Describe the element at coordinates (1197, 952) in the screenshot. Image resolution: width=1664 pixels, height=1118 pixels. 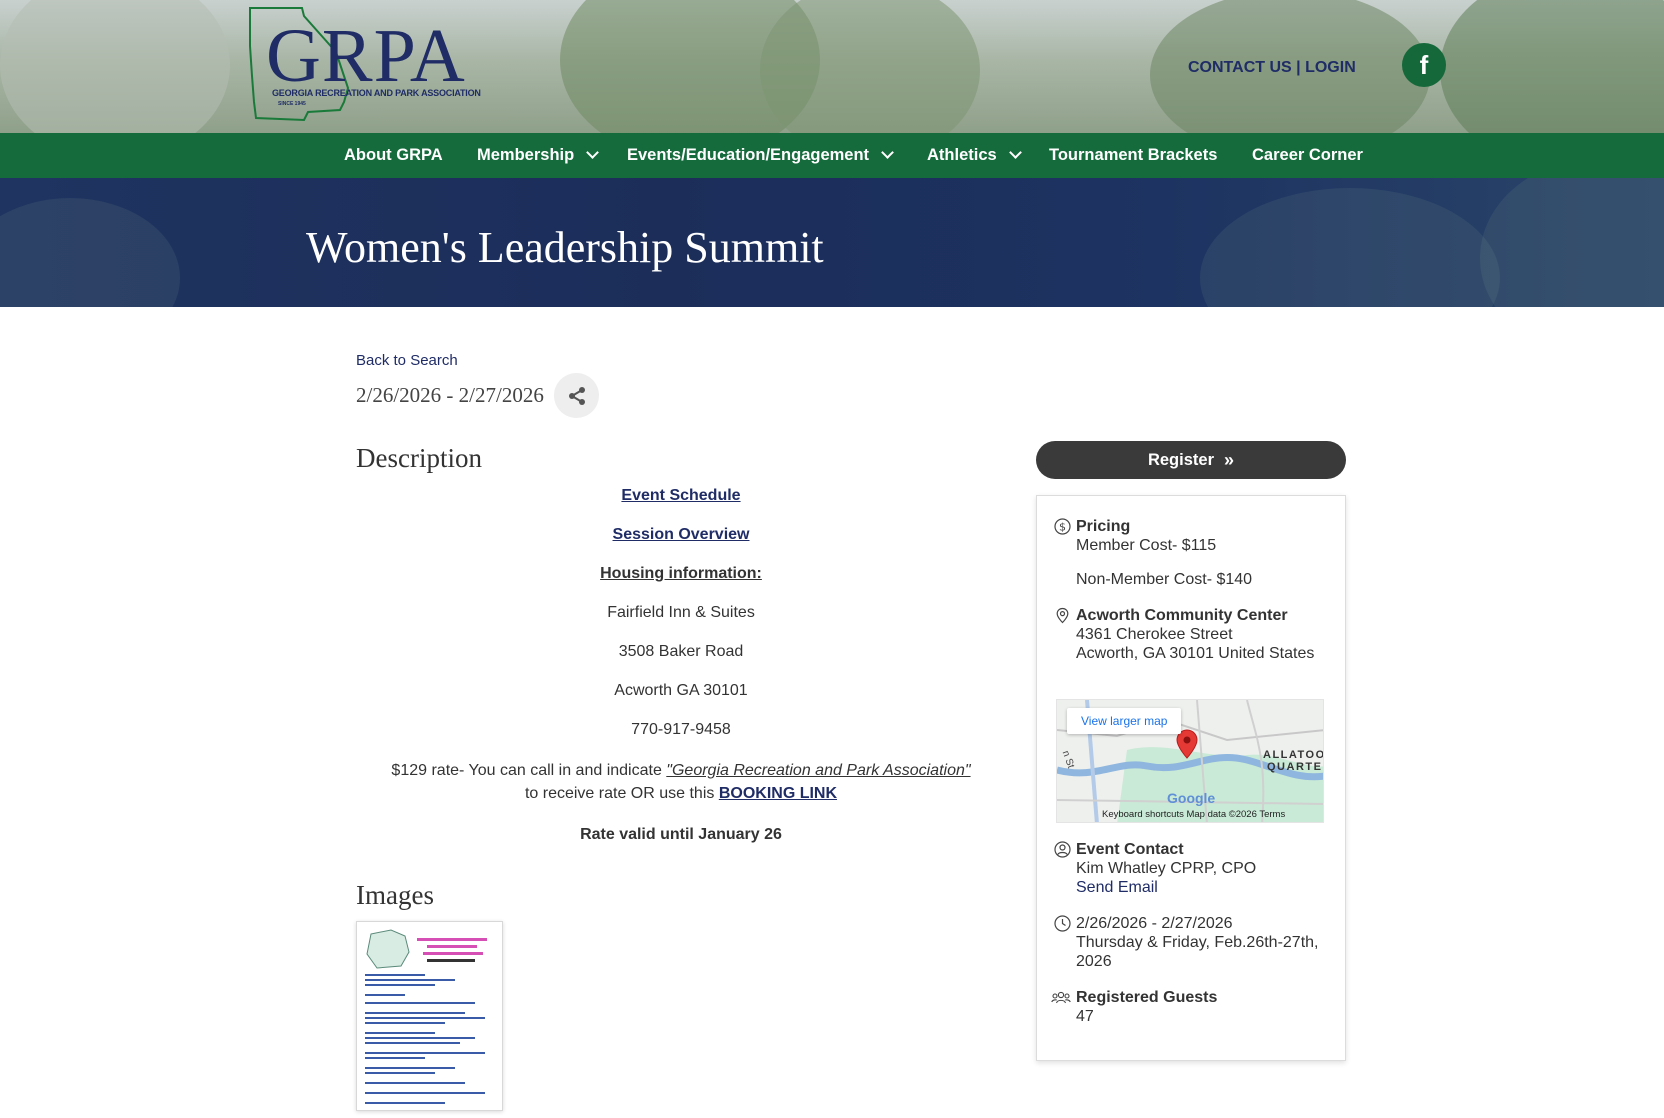
I see `event-dates-note: Thursday & Friday, Feb.26th-27th, 2026` at that location.